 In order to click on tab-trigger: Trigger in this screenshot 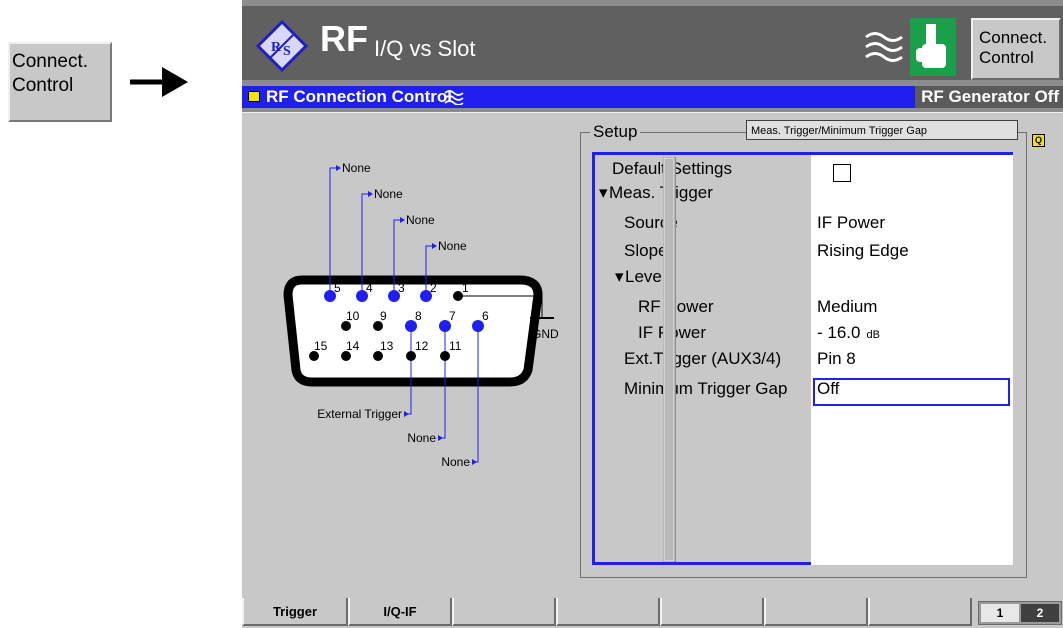, I will do `click(295, 612)`.